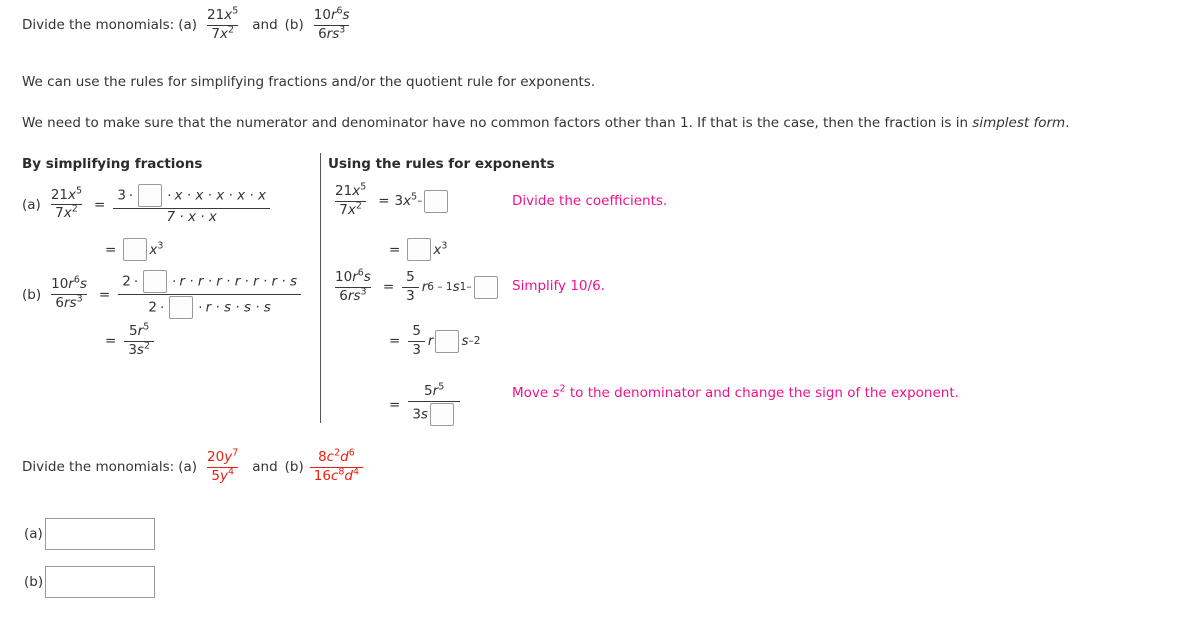 Image resolution: width=1200 pixels, height=622 pixels. Describe the element at coordinates (98, 25) in the screenshot. I see `prompt-top-lead: Divide the monomials:` at that location.